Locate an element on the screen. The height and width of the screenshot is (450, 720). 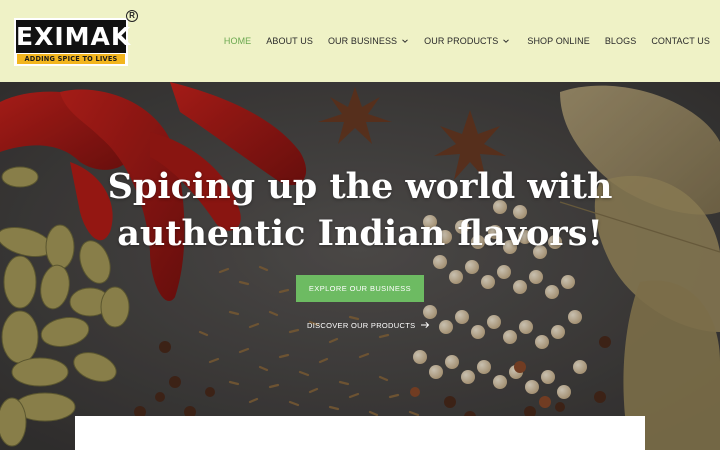
nav-item-label: BLOGS is located at coordinates (620, 41).